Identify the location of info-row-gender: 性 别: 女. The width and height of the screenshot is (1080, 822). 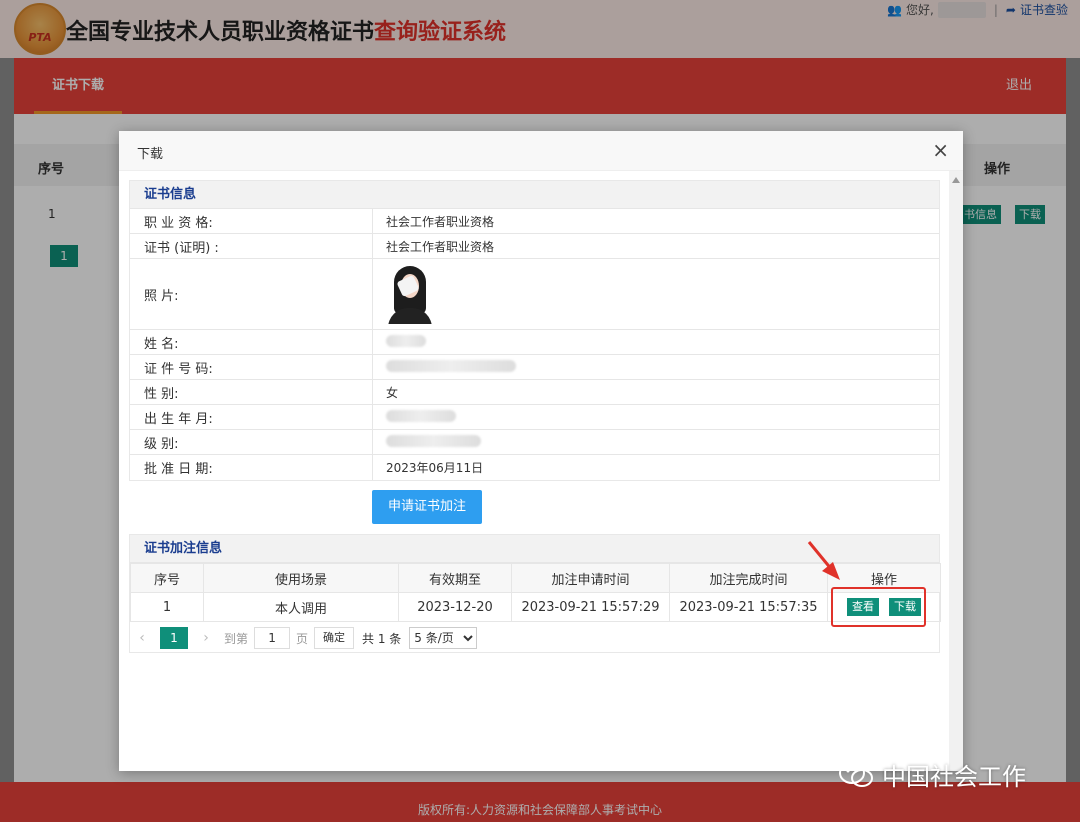
(534, 392).